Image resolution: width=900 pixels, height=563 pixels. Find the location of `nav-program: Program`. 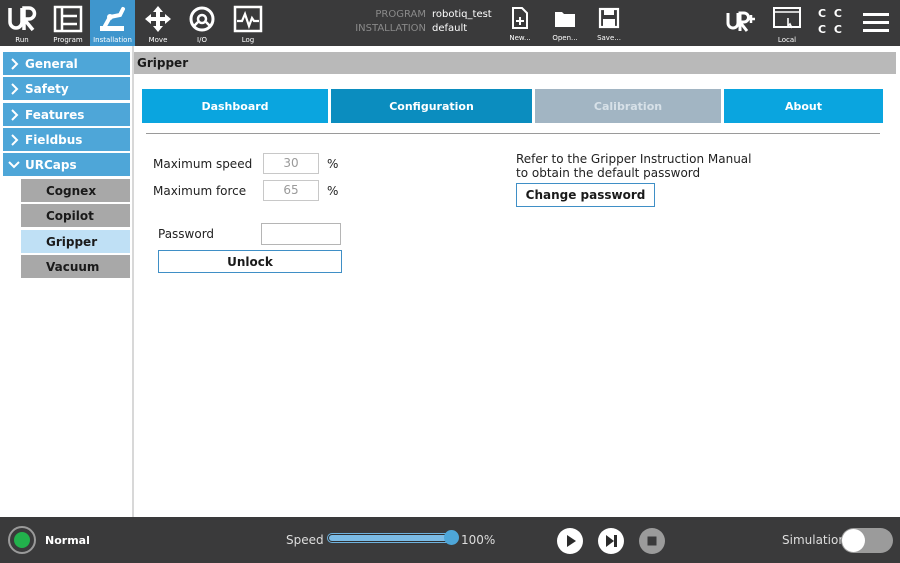

nav-program: Program is located at coordinates (68, 23).